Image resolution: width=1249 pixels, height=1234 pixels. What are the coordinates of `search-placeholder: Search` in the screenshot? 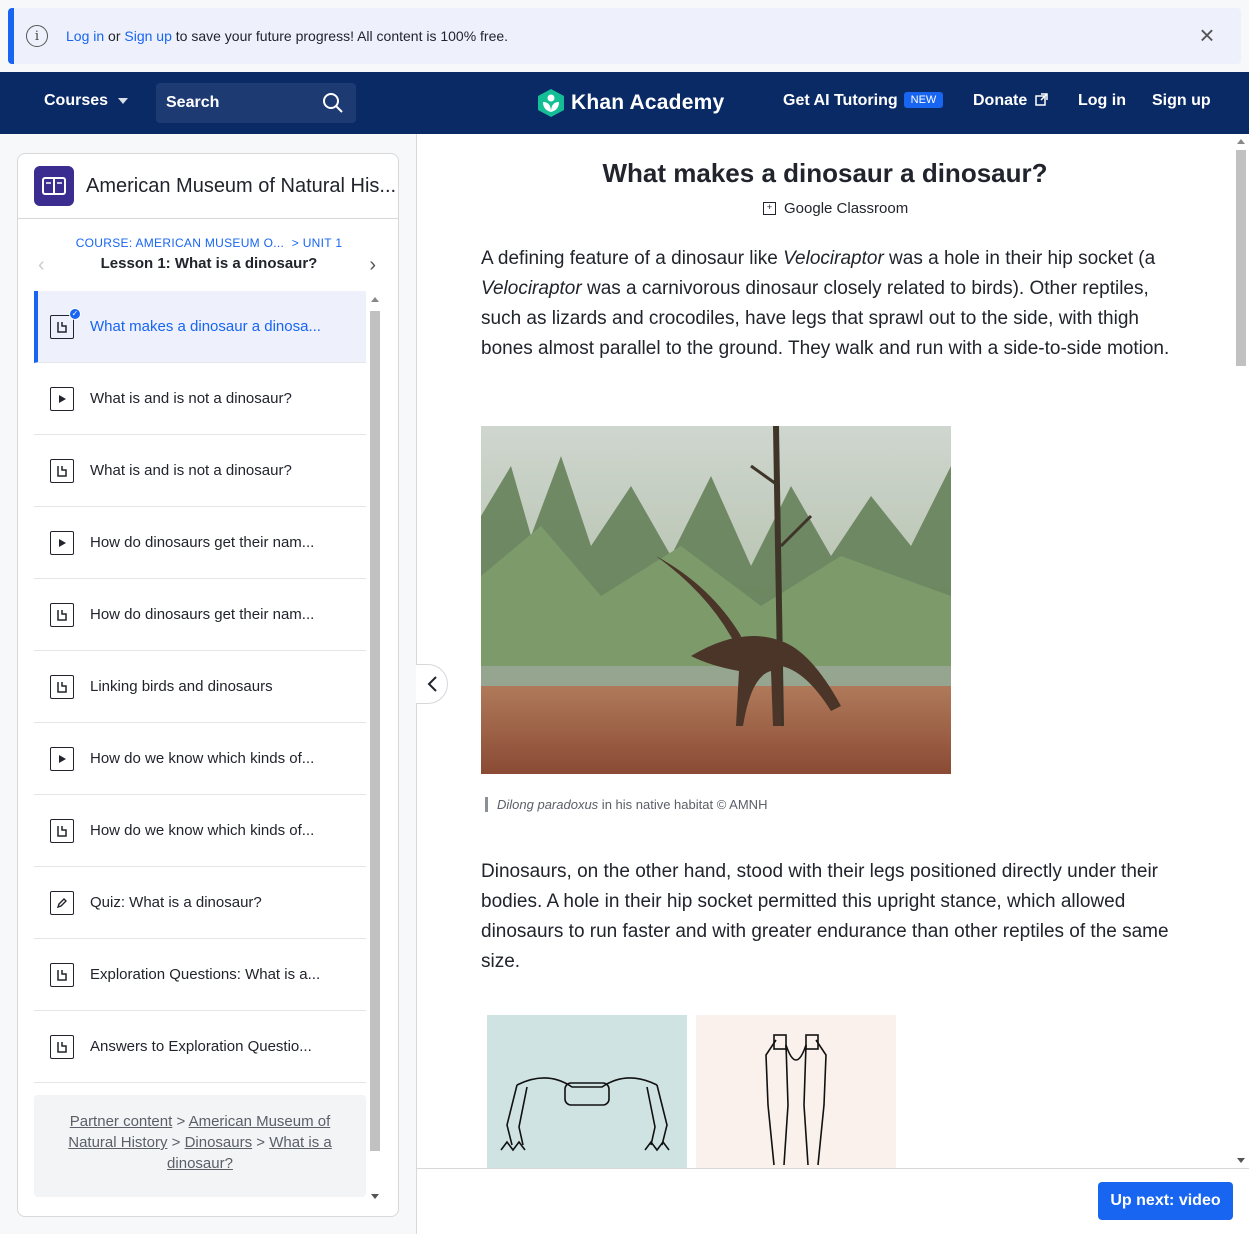 It's located at (193, 102).